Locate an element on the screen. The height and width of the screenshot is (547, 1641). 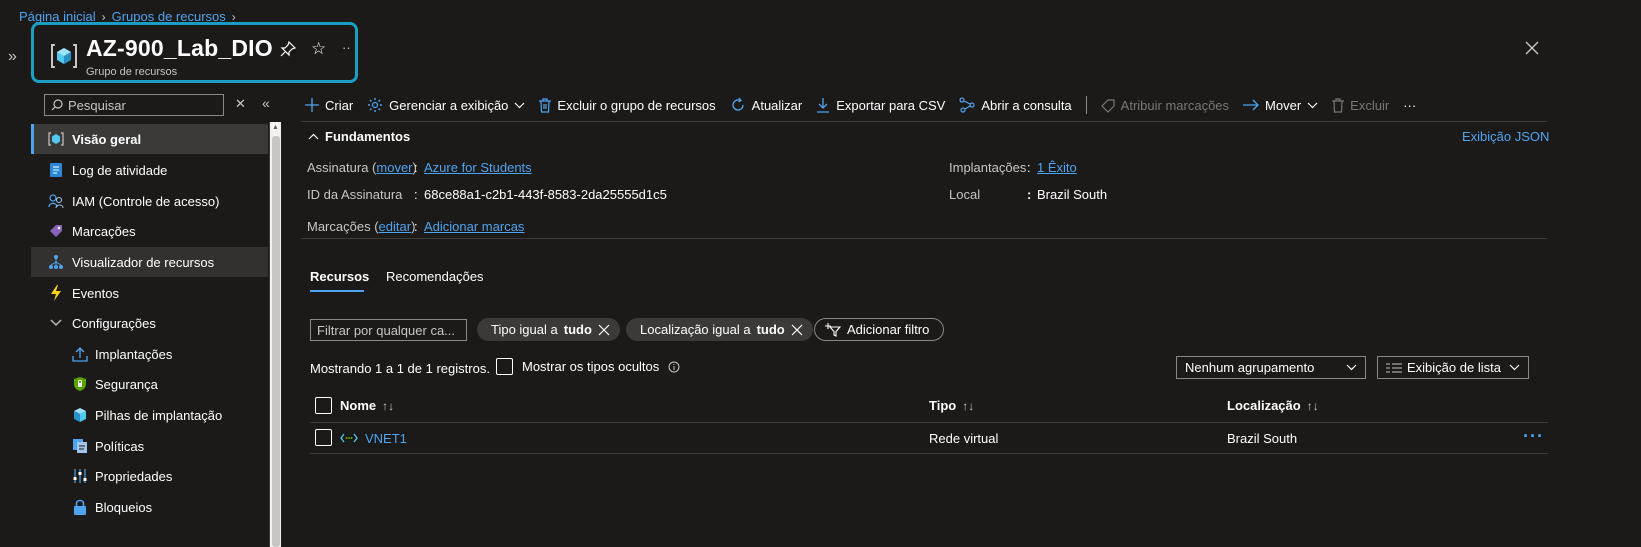
row-more-icon: ··· is located at coordinates (1533, 436).